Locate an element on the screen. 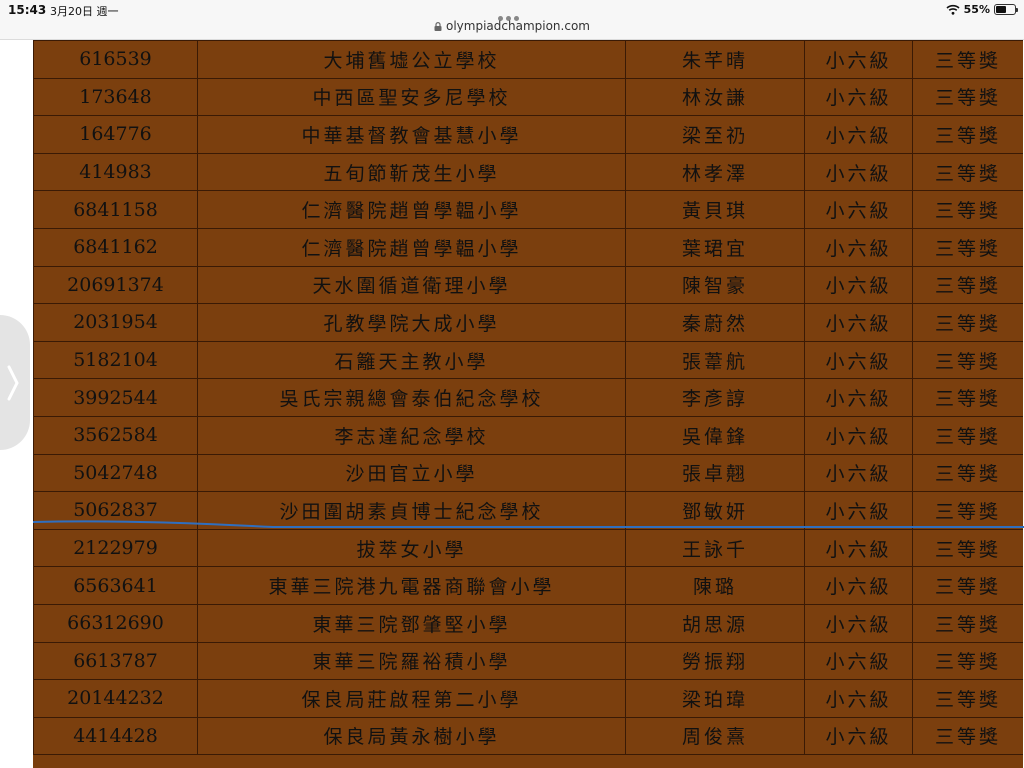 The image size is (1024, 768). school-cell: 吳氏宗親總會泰伯紀念學校 is located at coordinates (411, 397).